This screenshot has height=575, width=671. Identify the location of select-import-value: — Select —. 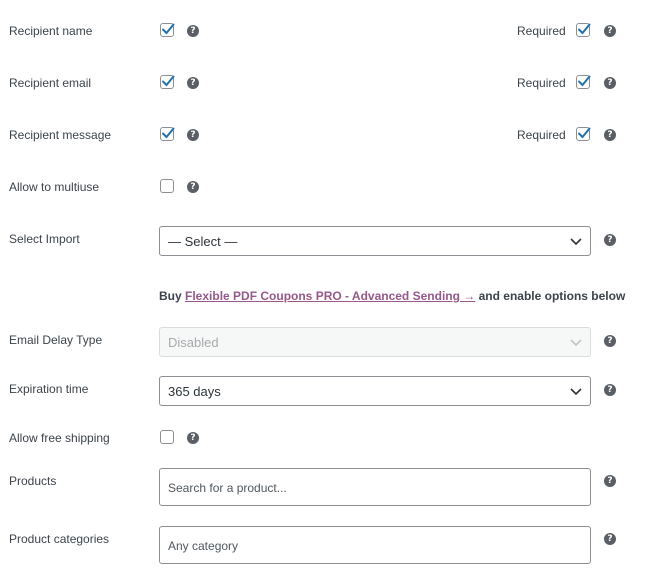
(203, 241).